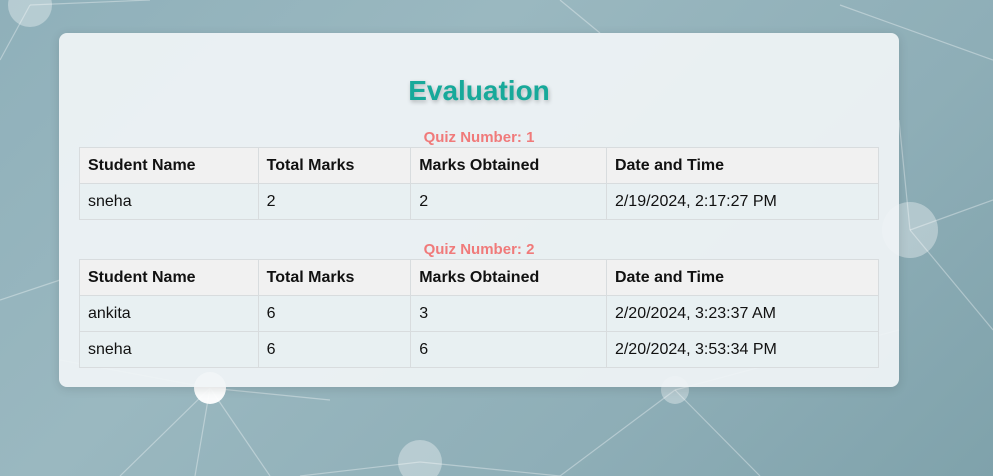 This screenshot has height=476, width=993. I want to click on table-row: sneha 2 2 2/19/2024, 2:17:27 PM, so click(479, 201).